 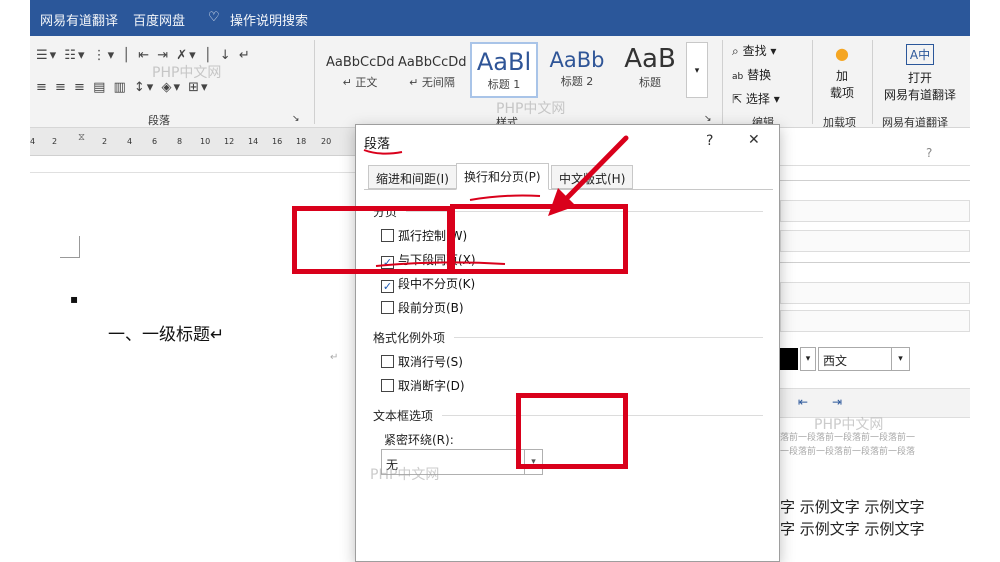 I want to click on annotation-underline-option, so click(x=440, y=264).